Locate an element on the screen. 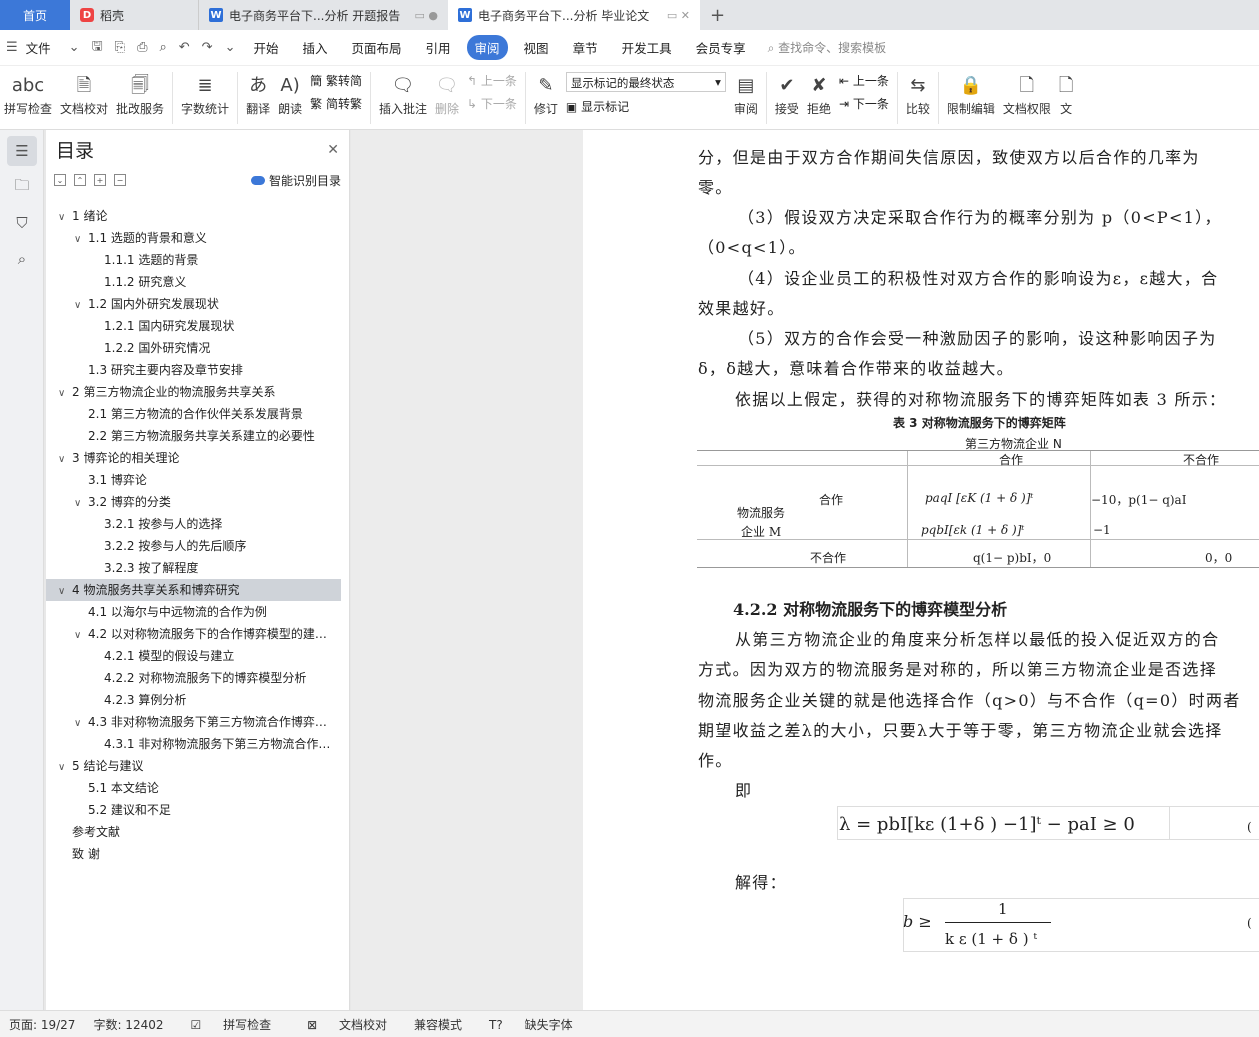 This screenshot has width=1259, height=1037. toc-item: 4.2.3 算例分析 is located at coordinates (197, 700).